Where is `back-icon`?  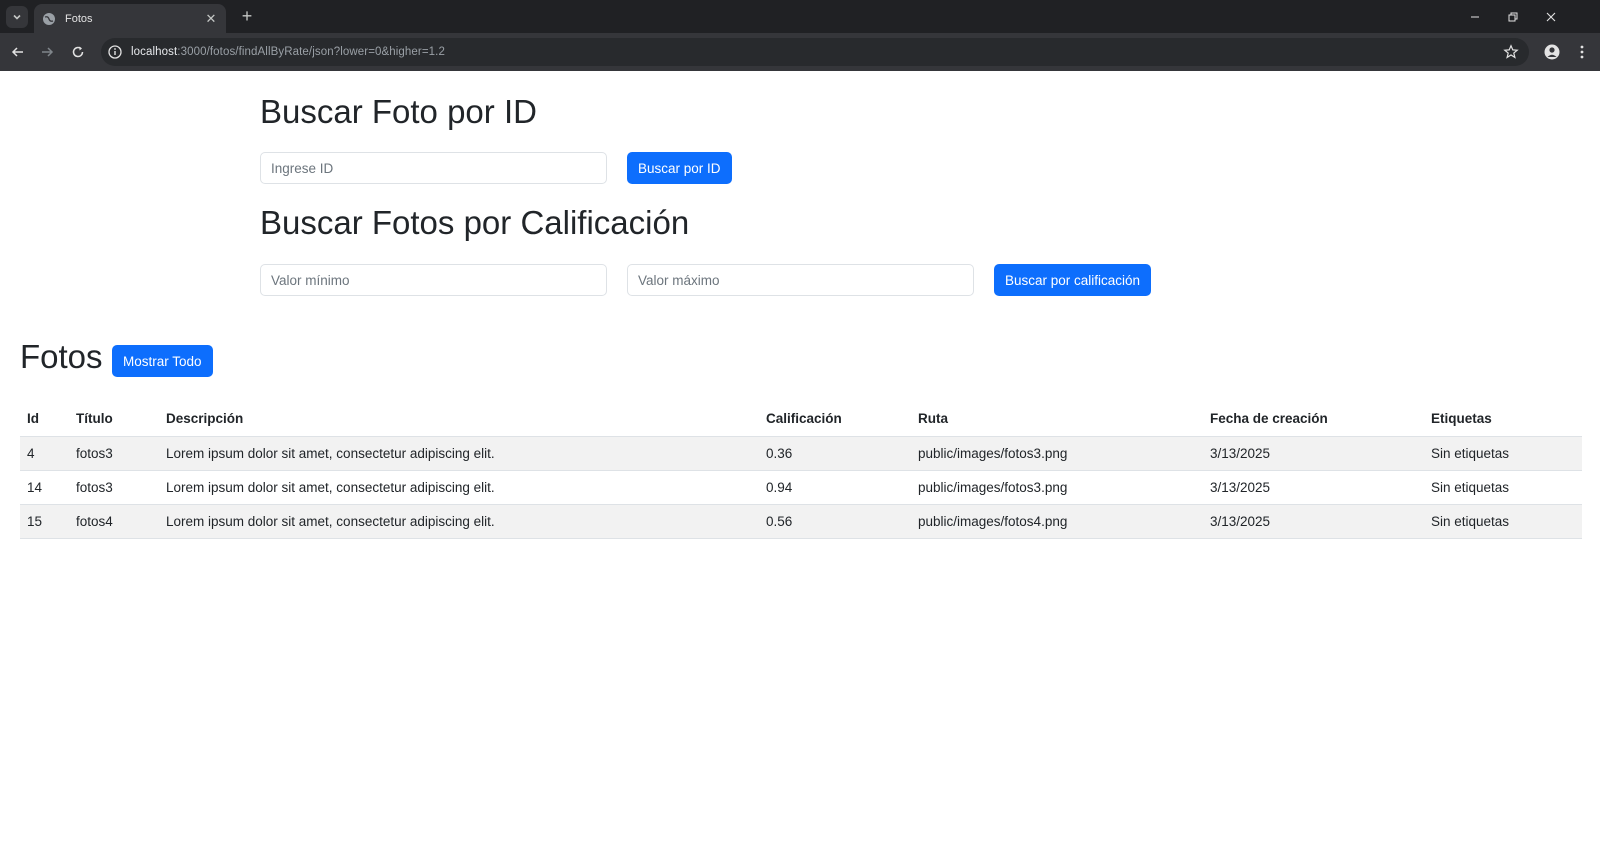 back-icon is located at coordinates (18, 52).